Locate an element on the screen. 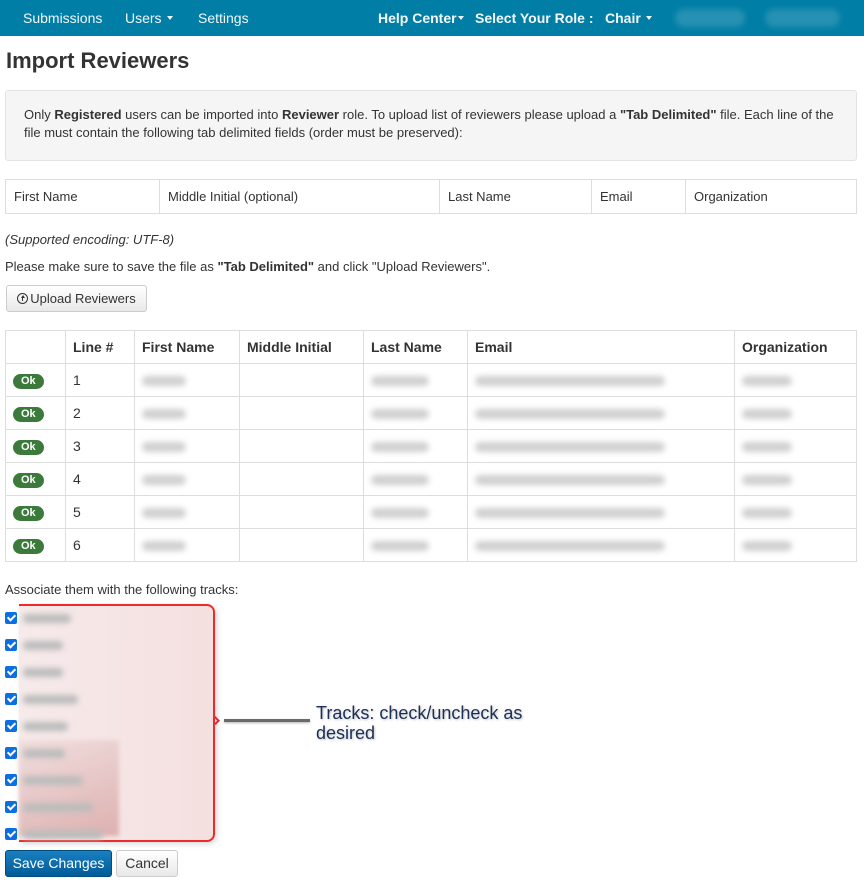 The image size is (864, 888). col-email: Email is located at coordinates (601, 347).